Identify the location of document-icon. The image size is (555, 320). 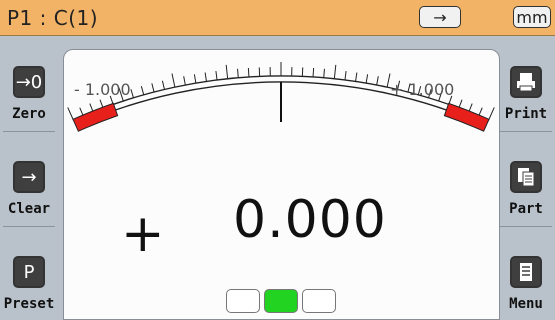
(526, 177).